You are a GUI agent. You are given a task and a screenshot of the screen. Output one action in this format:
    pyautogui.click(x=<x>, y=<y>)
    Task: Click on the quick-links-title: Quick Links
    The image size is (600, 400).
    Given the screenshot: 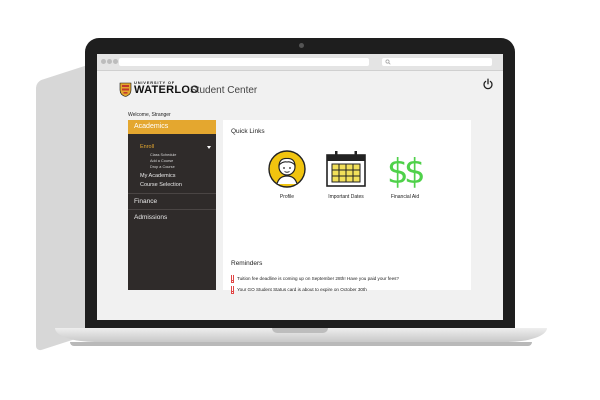 What is the action you would take?
    pyautogui.click(x=248, y=131)
    